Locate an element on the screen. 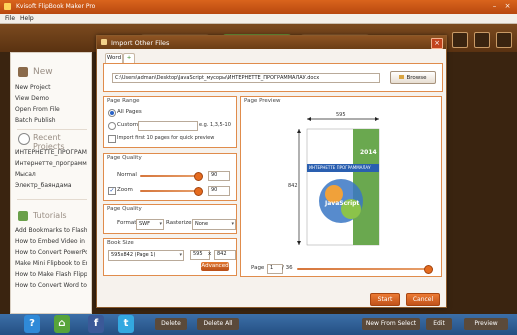 The width and height of the screenshot is (517, 335). delete-button: Delete is located at coordinates (171, 324).